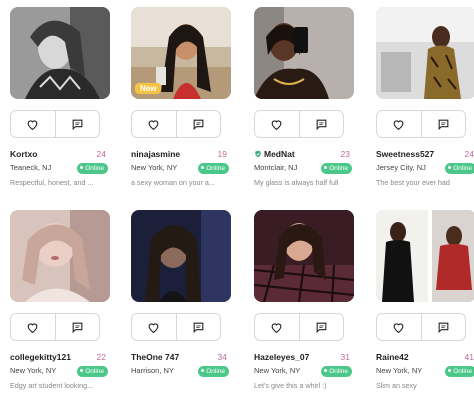 Image resolution: width=474 pixels, height=399 pixels. Describe the element at coordinates (469, 357) in the screenshot. I see `profile-age: 41` at that location.